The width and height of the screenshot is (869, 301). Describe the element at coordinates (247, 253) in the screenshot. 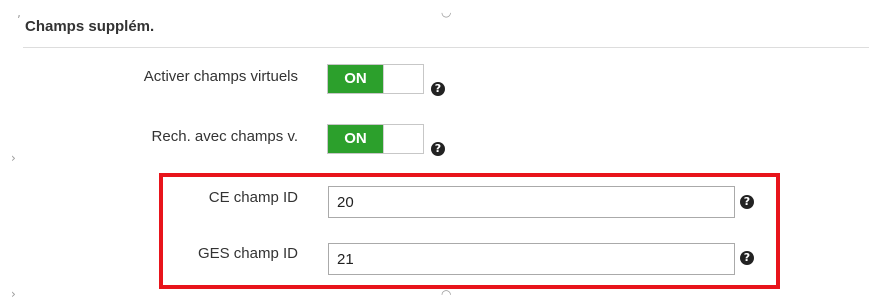

I see `ges-field-id-label: GES champ ID` at that location.